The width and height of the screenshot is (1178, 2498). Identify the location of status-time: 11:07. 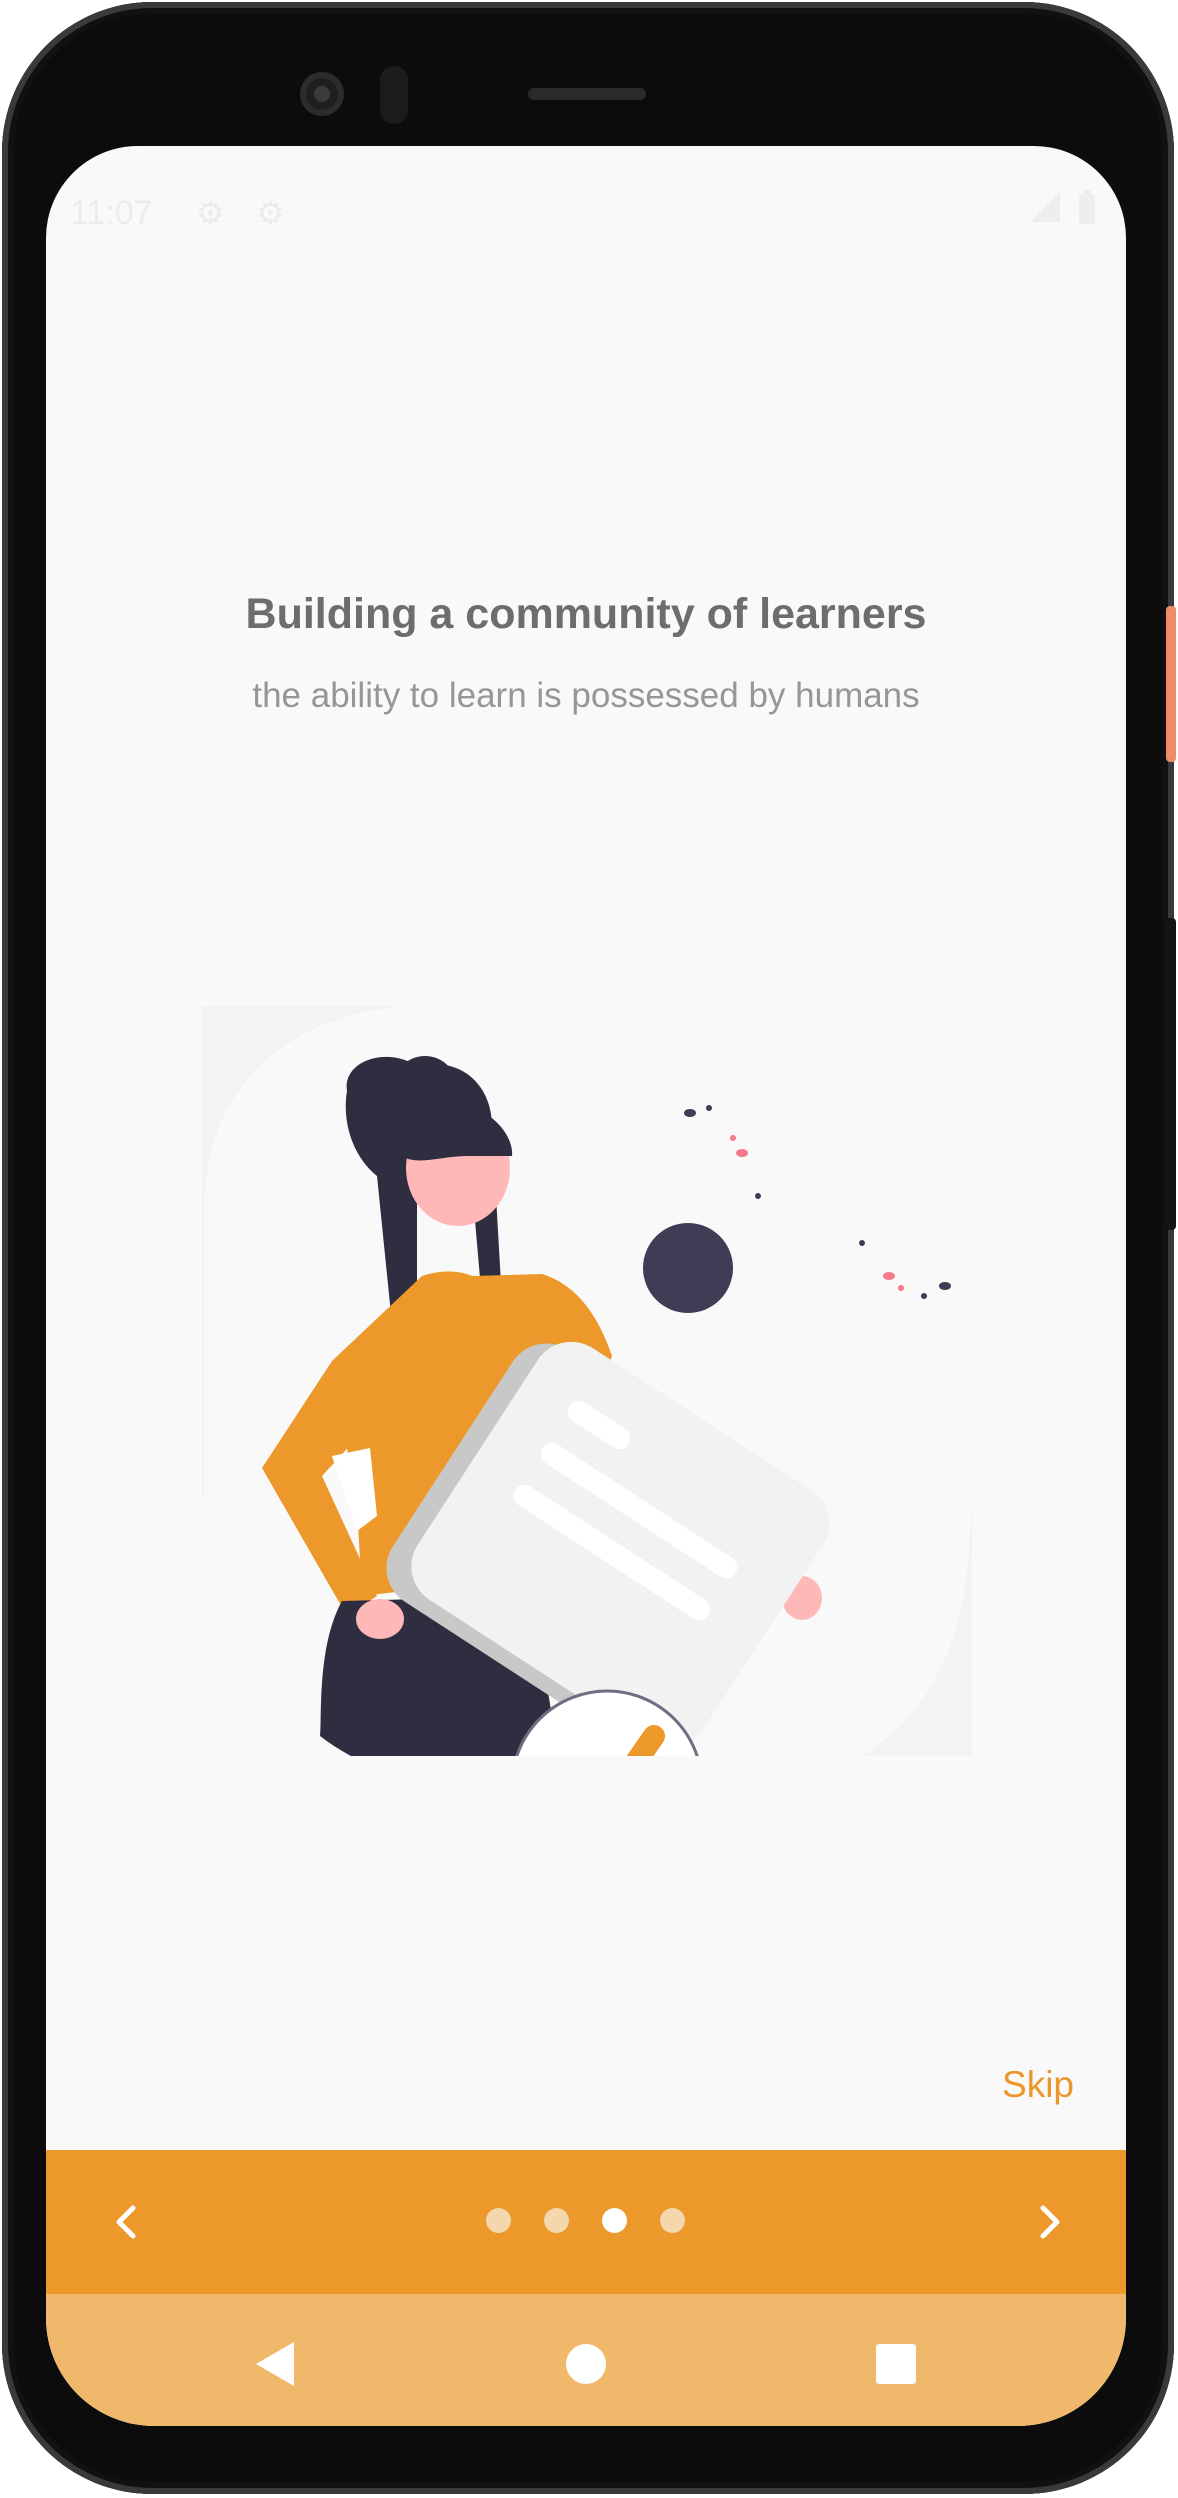
(111, 213).